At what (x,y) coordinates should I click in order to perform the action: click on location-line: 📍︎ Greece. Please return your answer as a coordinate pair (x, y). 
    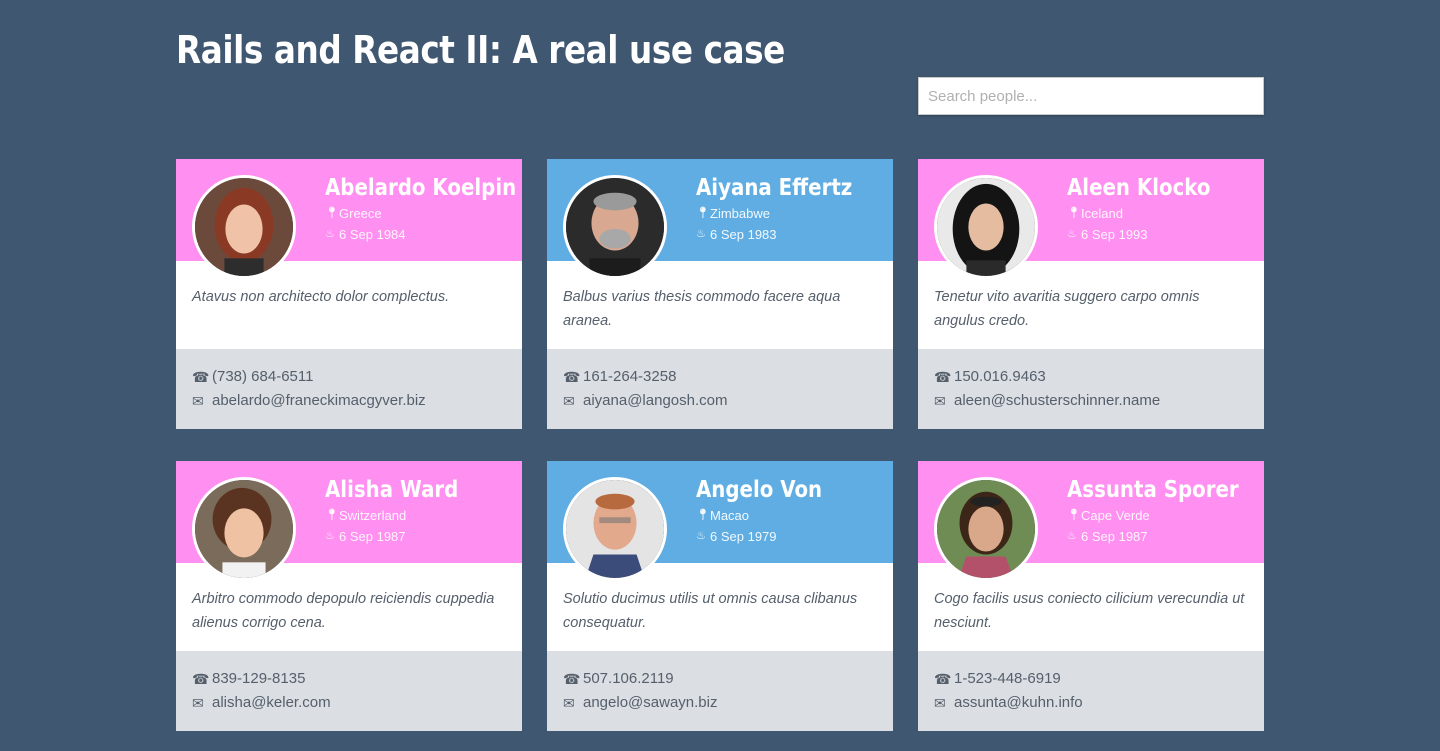
    Looking at the image, I should click on (436, 213).